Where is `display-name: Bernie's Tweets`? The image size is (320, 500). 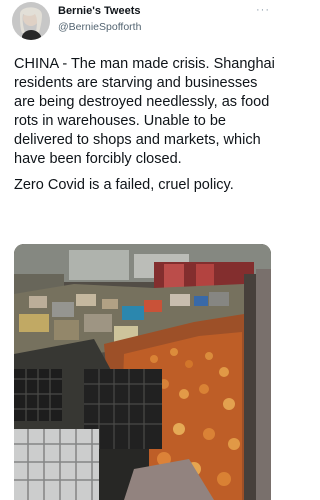 display-name: Bernie's Tweets is located at coordinates (99, 11).